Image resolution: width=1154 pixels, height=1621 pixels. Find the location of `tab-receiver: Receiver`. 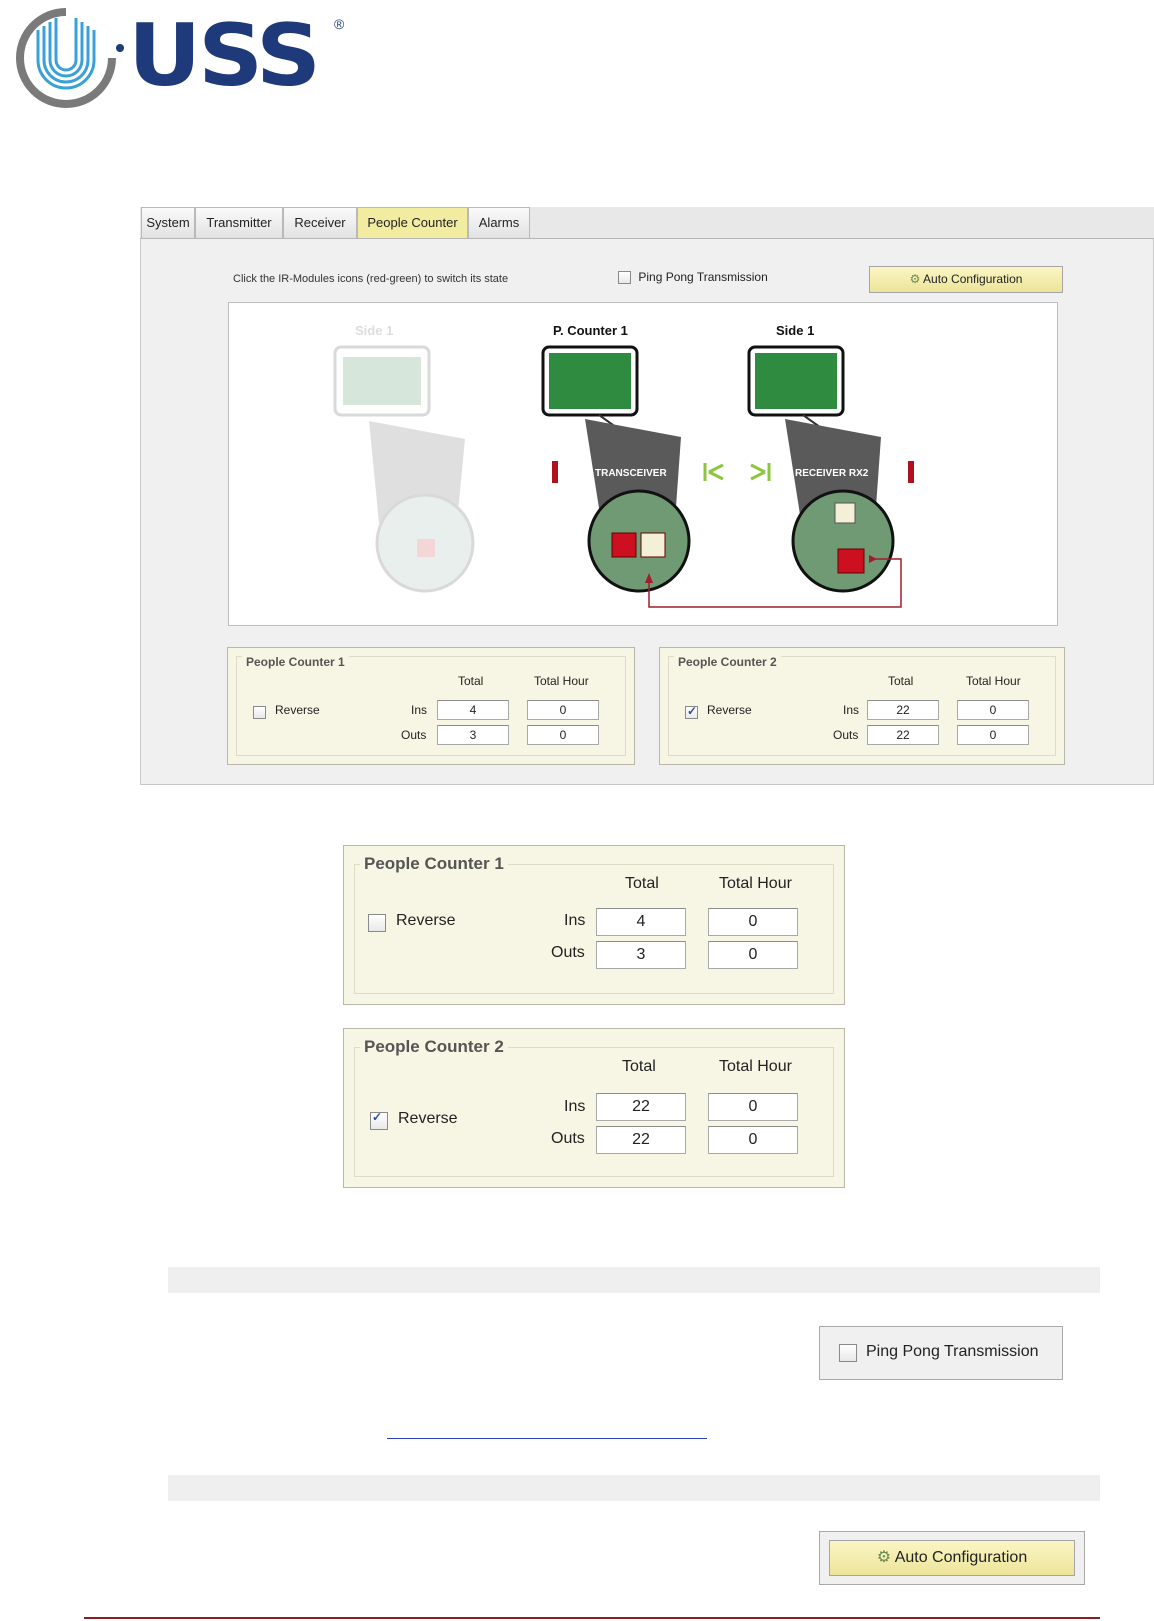

tab-receiver: Receiver is located at coordinates (320, 222).